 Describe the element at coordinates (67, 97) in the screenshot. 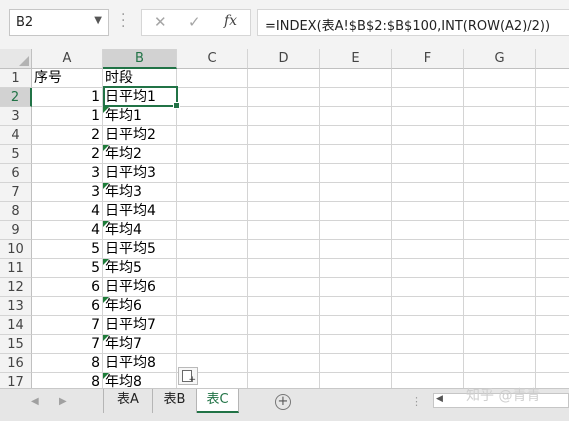

I see `cell-a2: 1` at that location.